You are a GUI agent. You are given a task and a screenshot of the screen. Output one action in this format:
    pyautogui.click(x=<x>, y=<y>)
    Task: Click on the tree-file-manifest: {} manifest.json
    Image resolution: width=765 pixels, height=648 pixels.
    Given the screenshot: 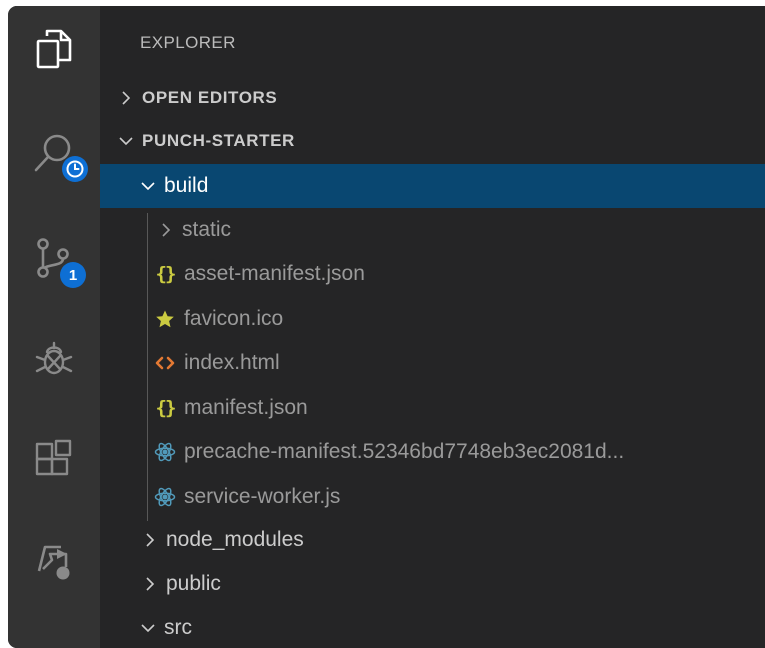 What is the action you would take?
    pyautogui.click(x=432, y=408)
    